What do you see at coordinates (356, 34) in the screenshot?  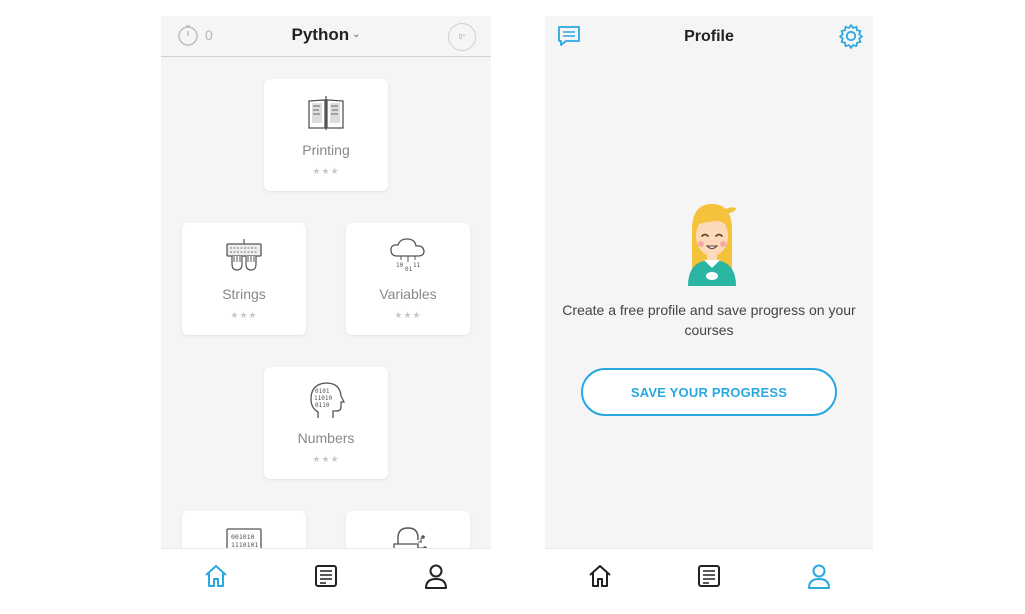 I see `chevron-down-icon: ⌄` at bounding box center [356, 34].